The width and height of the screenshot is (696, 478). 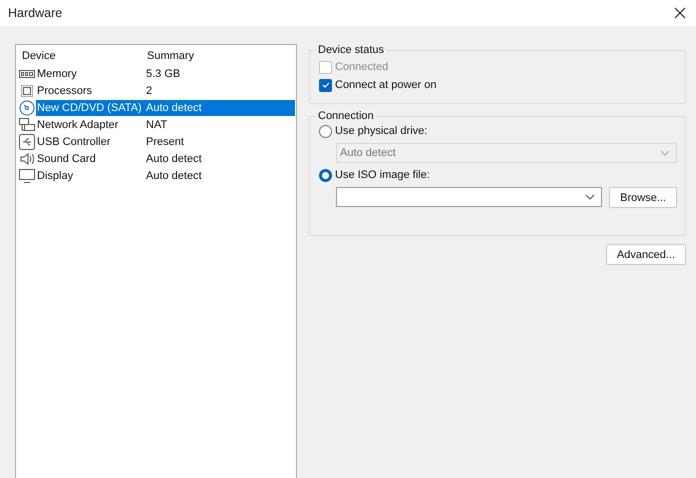 I want to click on radio-label: Use physical drive:, so click(x=381, y=131).